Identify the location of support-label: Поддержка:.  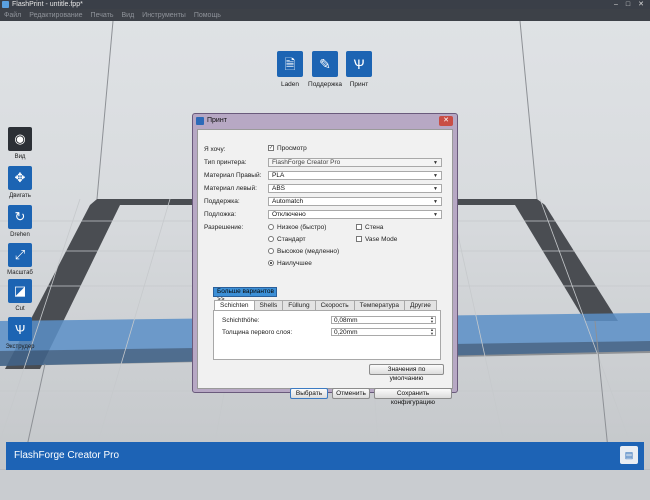
(222, 201).